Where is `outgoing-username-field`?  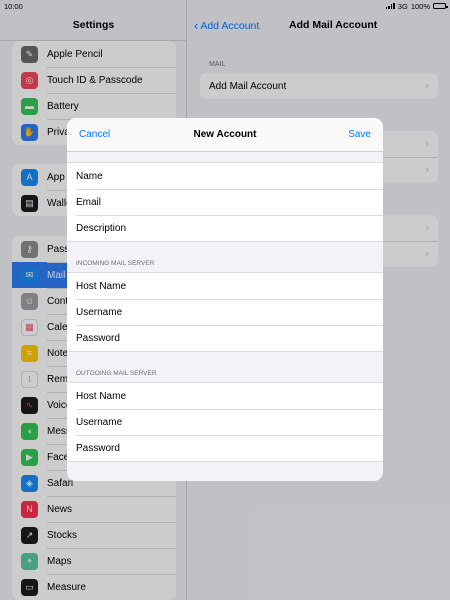 outgoing-username-field is located at coordinates (225, 422).